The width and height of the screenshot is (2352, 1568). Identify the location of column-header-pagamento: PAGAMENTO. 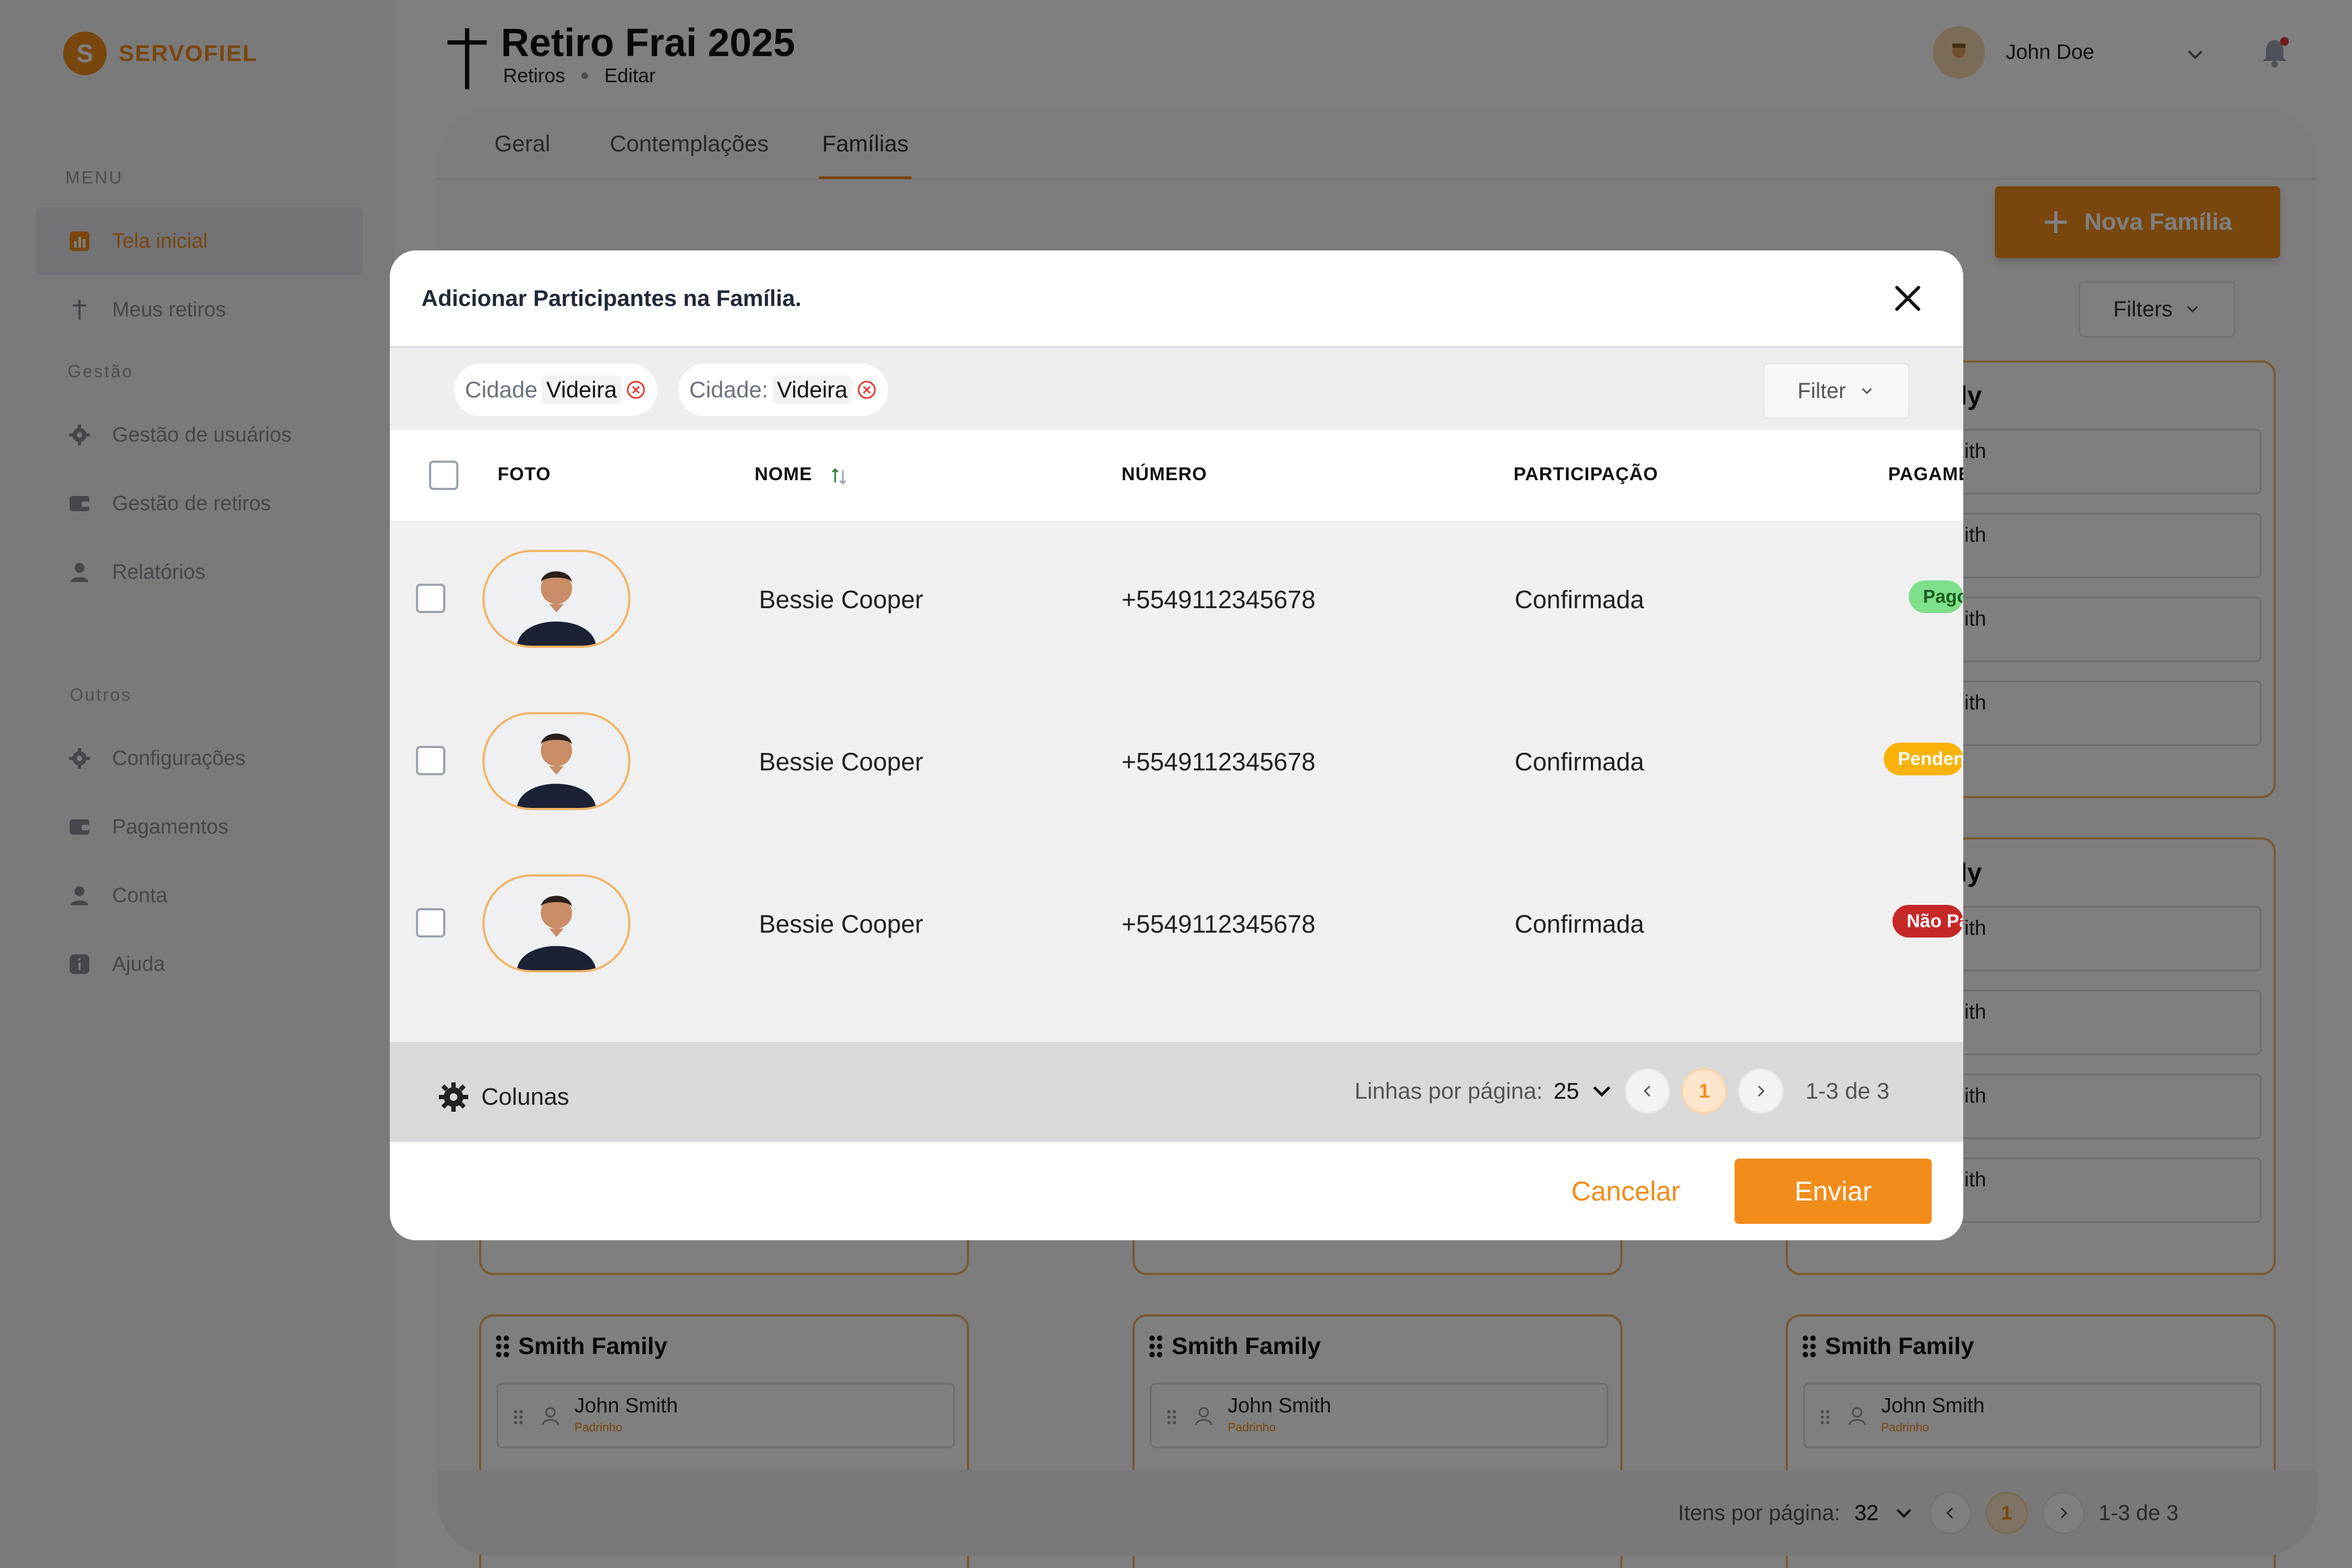
(1925, 474).